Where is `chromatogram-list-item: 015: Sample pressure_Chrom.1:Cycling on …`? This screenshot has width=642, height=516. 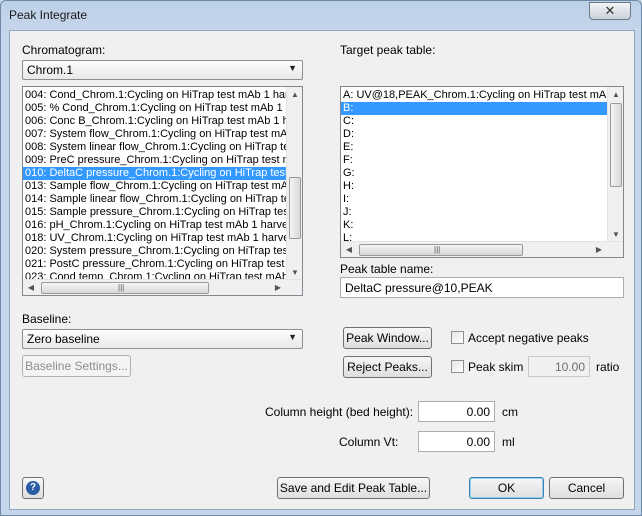 chromatogram-list-item: 015: Sample pressure_Chrom.1:Cycling on … is located at coordinates (154, 212).